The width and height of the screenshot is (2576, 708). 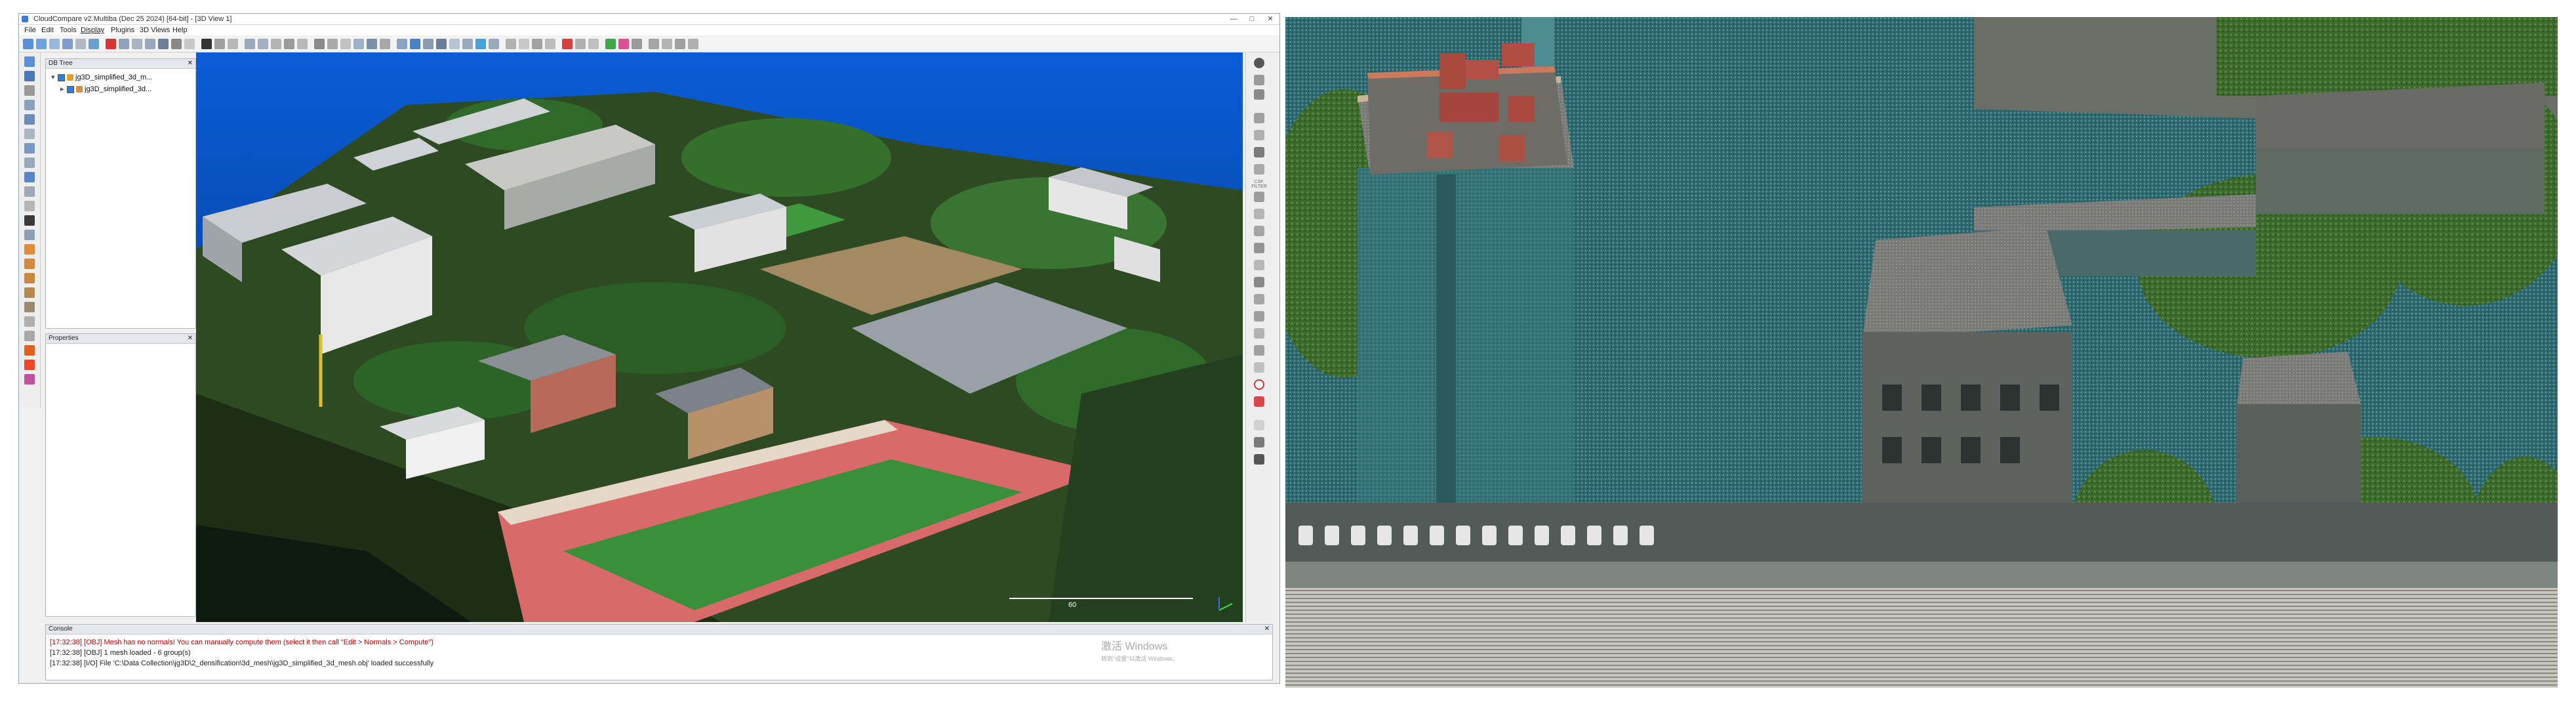 I want to click on volume-icon, so click(x=428, y=44).